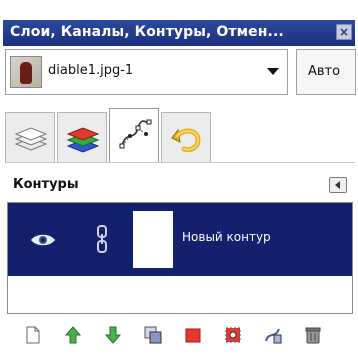  What do you see at coordinates (344, 32) in the screenshot?
I see `close-icon: ×` at bounding box center [344, 32].